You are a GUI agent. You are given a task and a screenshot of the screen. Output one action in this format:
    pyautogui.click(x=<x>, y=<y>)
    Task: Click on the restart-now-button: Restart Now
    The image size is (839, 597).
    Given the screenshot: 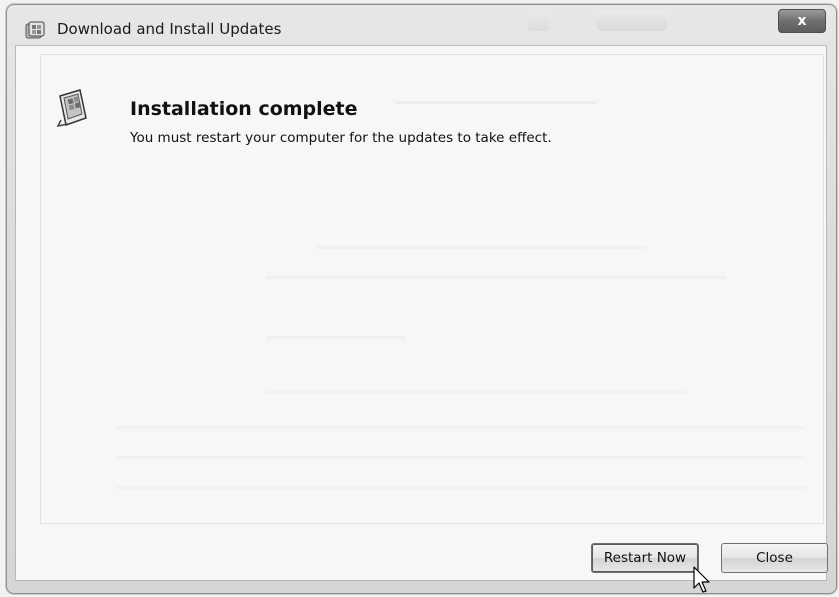 What is the action you would take?
    pyautogui.click(x=645, y=558)
    